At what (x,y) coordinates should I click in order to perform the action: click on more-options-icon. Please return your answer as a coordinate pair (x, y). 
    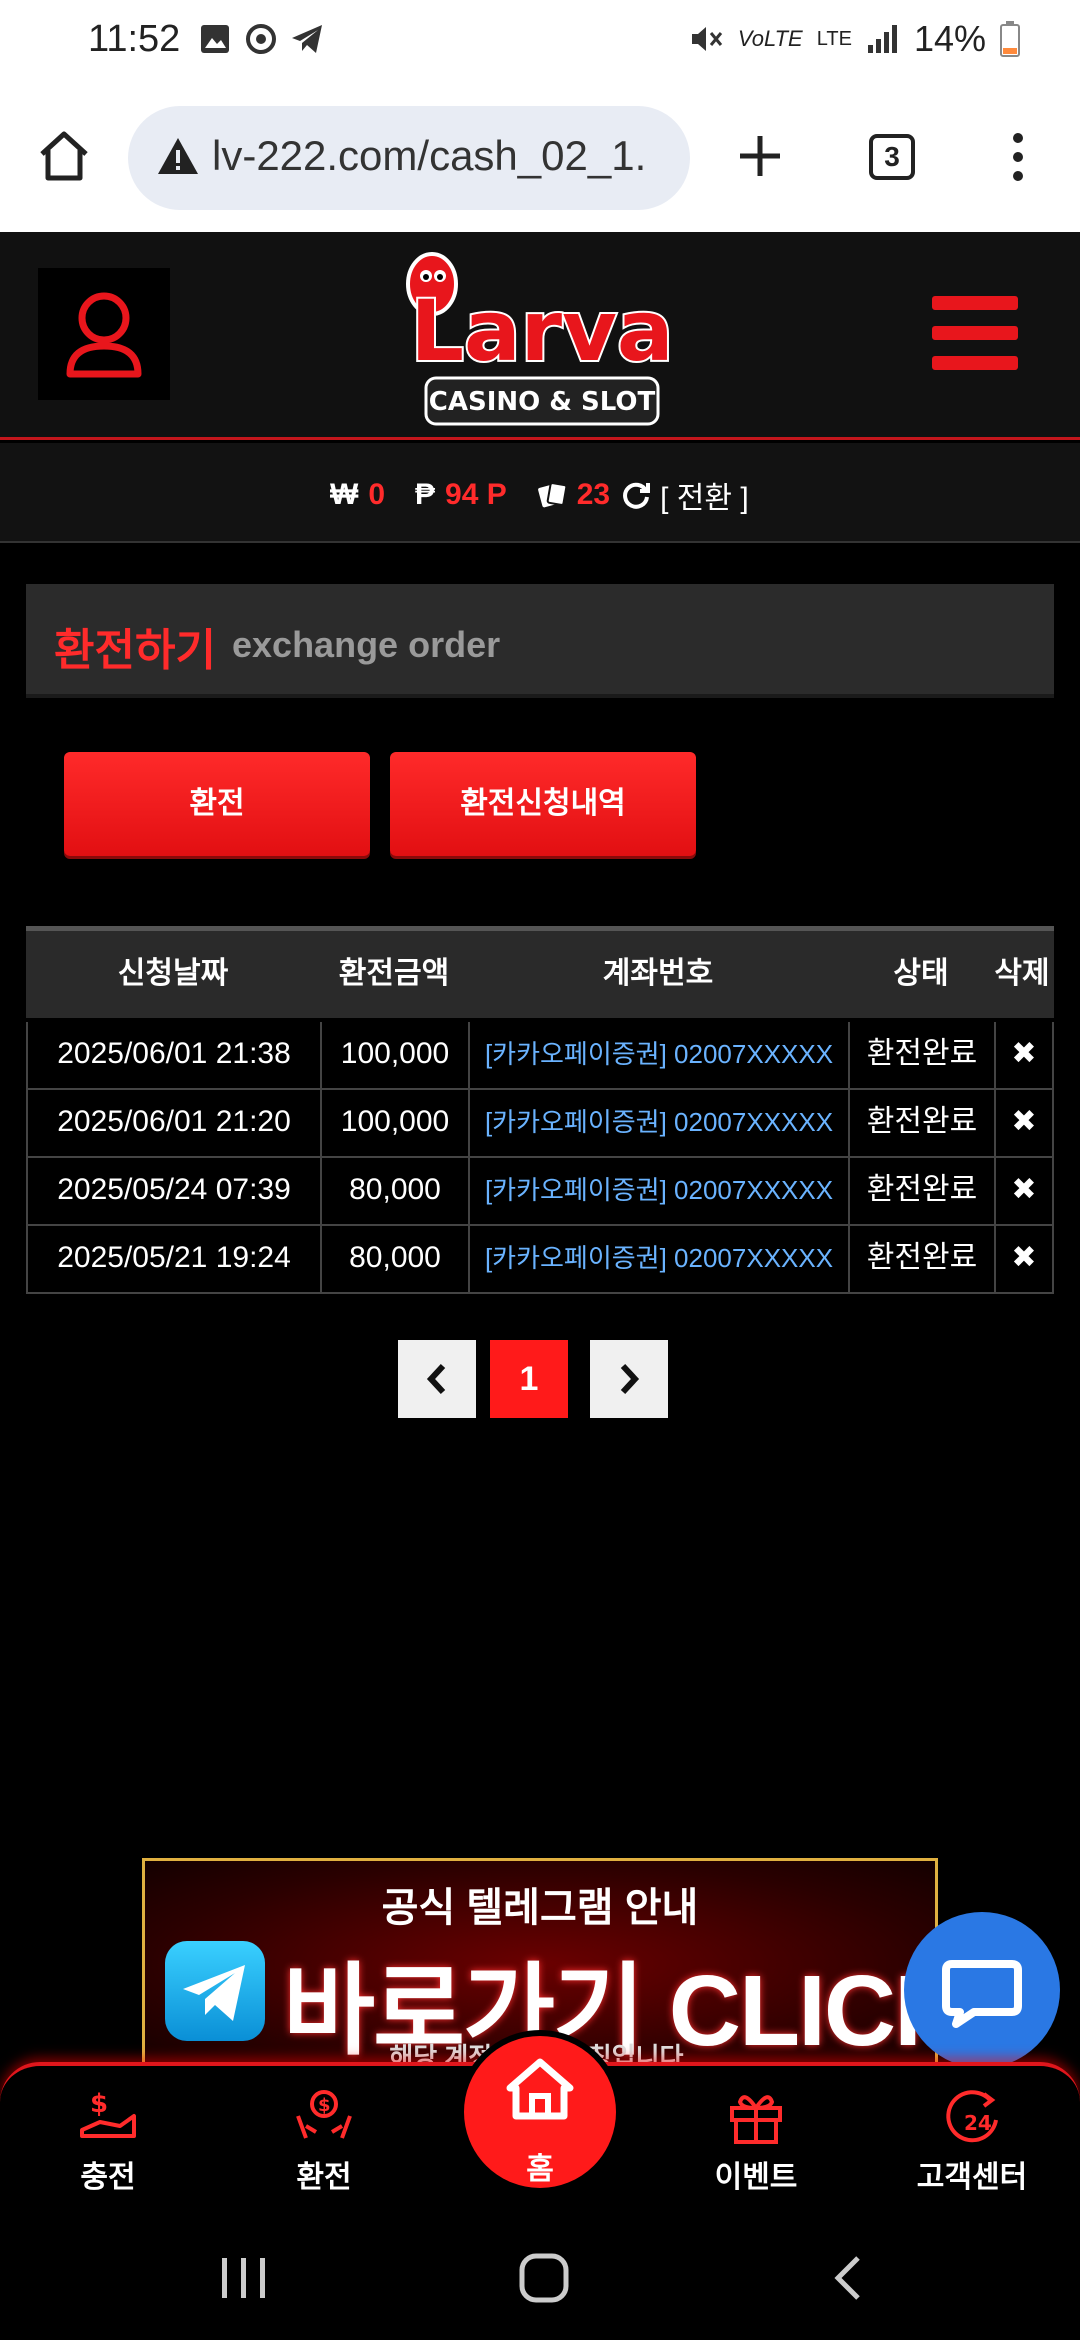
    Looking at the image, I should click on (1018, 157).